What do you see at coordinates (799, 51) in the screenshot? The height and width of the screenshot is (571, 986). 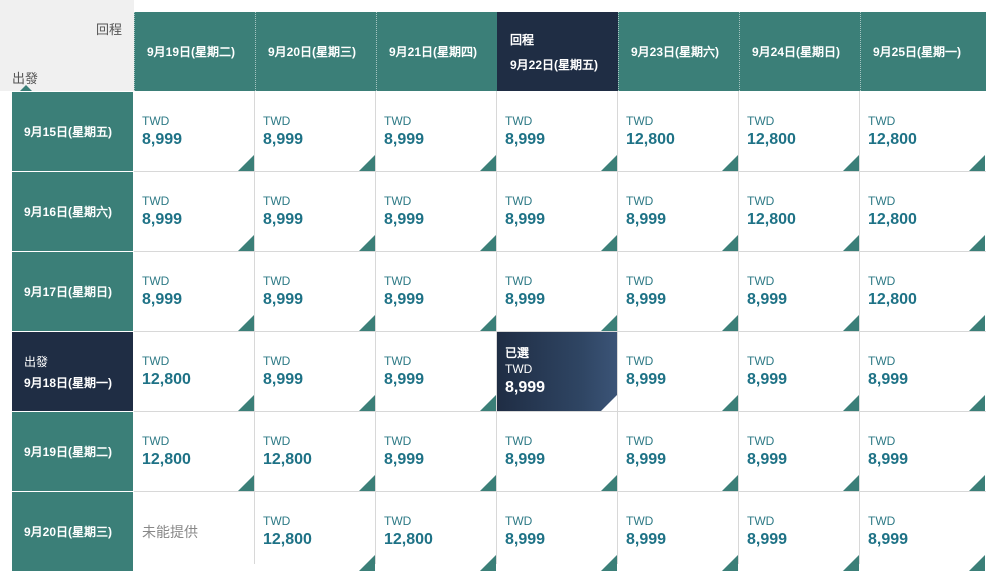 I see `return-date-header: 9月24日(星期日)` at bounding box center [799, 51].